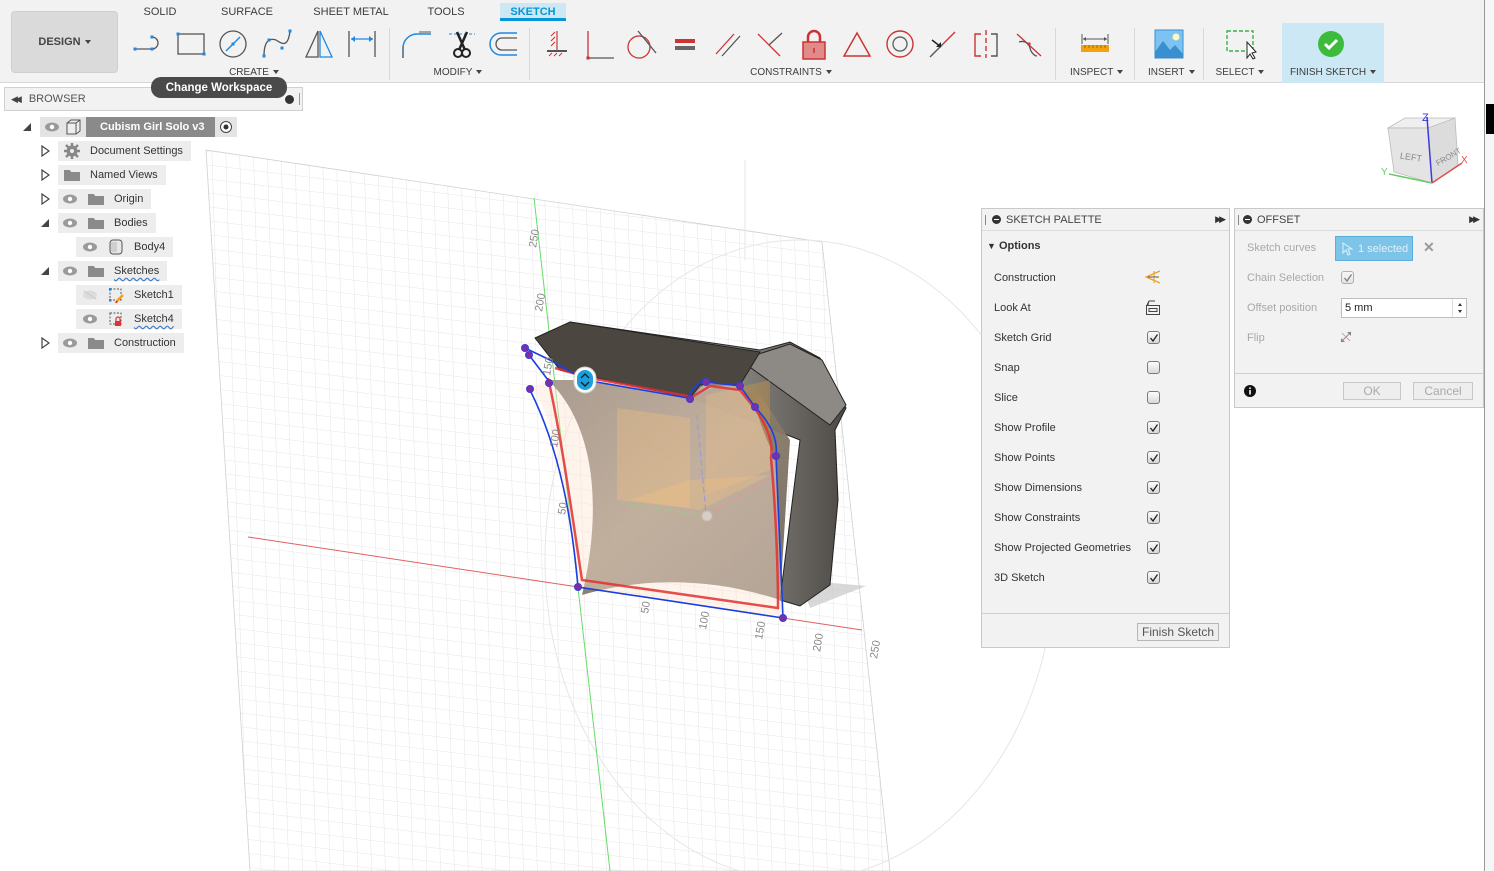 This screenshot has height=871, width=1494. I want to click on activate-radio-icon, so click(226, 127).